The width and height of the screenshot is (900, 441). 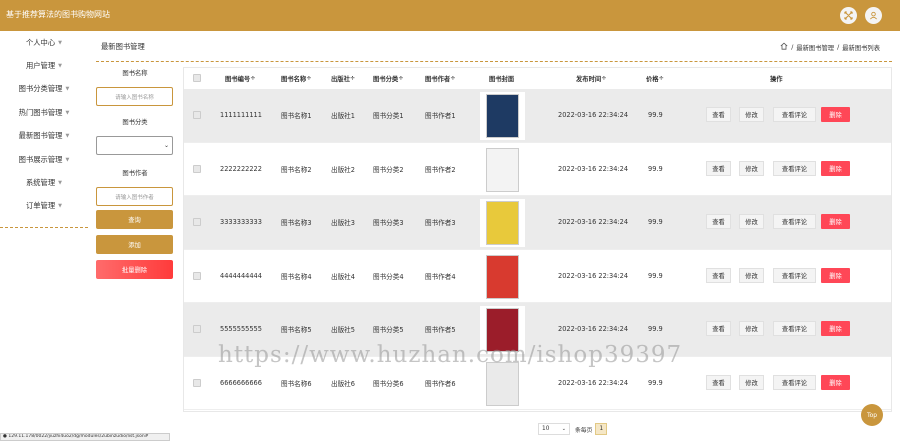 What do you see at coordinates (296, 169) in the screenshot?
I see `book-name-cell: 图书名称2` at bounding box center [296, 169].